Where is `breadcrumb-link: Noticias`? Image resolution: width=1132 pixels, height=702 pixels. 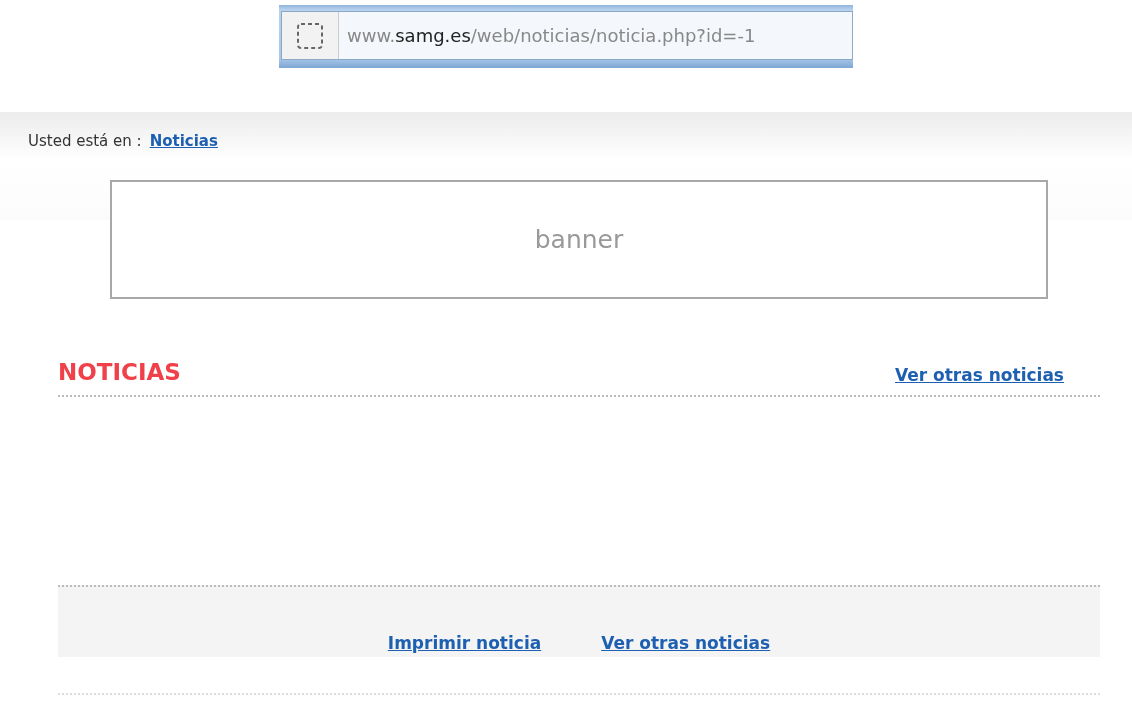 breadcrumb-link: Noticias is located at coordinates (183, 141).